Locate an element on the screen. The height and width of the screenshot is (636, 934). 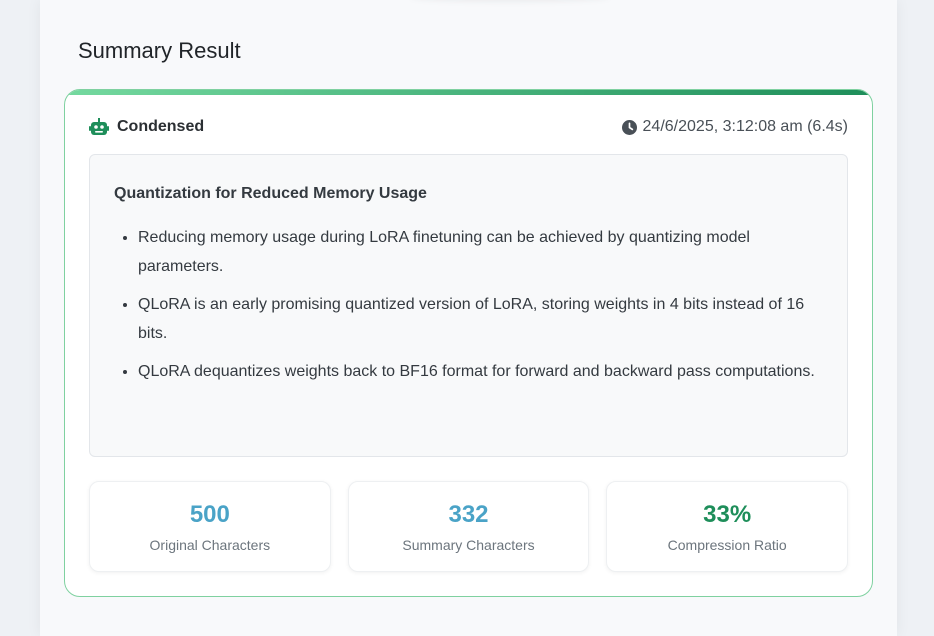
clock-icon is located at coordinates (629, 127).